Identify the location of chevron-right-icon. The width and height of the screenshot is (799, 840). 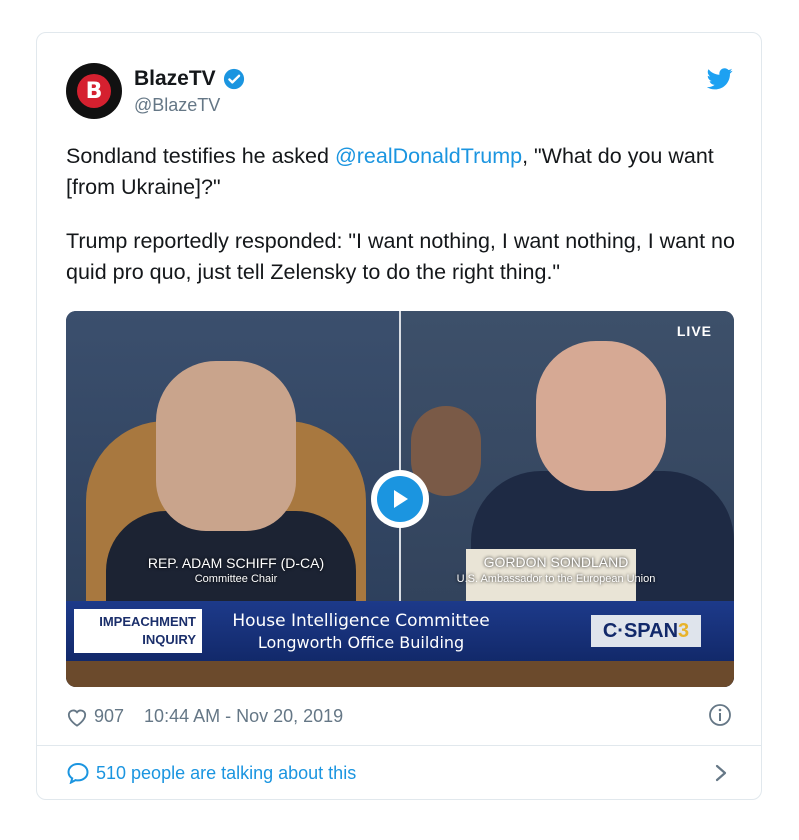
(721, 773).